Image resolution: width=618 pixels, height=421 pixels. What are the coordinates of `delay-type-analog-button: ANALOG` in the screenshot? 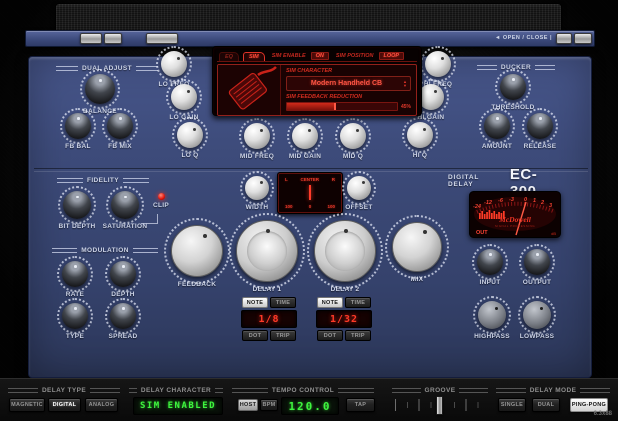 It's located at (101, 405).